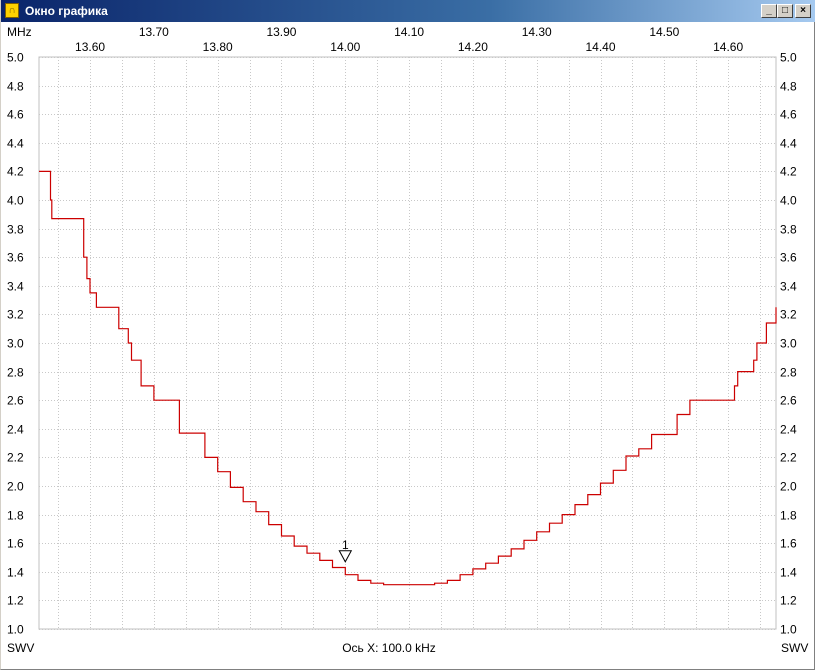 The height and width of the screenshot is (670, 815). Describe the element at coordinates (15, 287) in the screenshot. I see `y-tick-label-left: 3.4` at that location.